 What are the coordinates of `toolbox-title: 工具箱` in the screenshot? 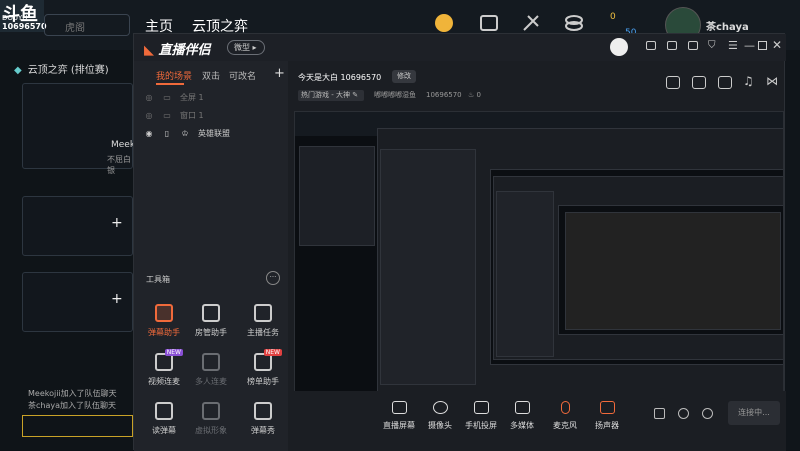 It's located at (158, 279).